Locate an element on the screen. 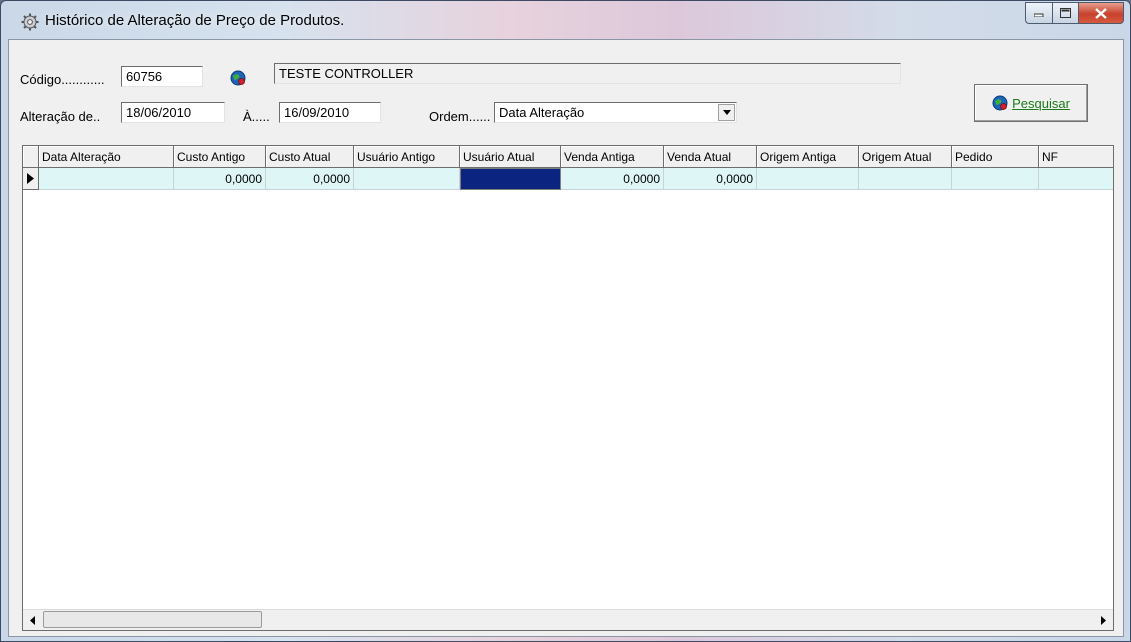  app-gear-icon is located at coordinates (30, 22).